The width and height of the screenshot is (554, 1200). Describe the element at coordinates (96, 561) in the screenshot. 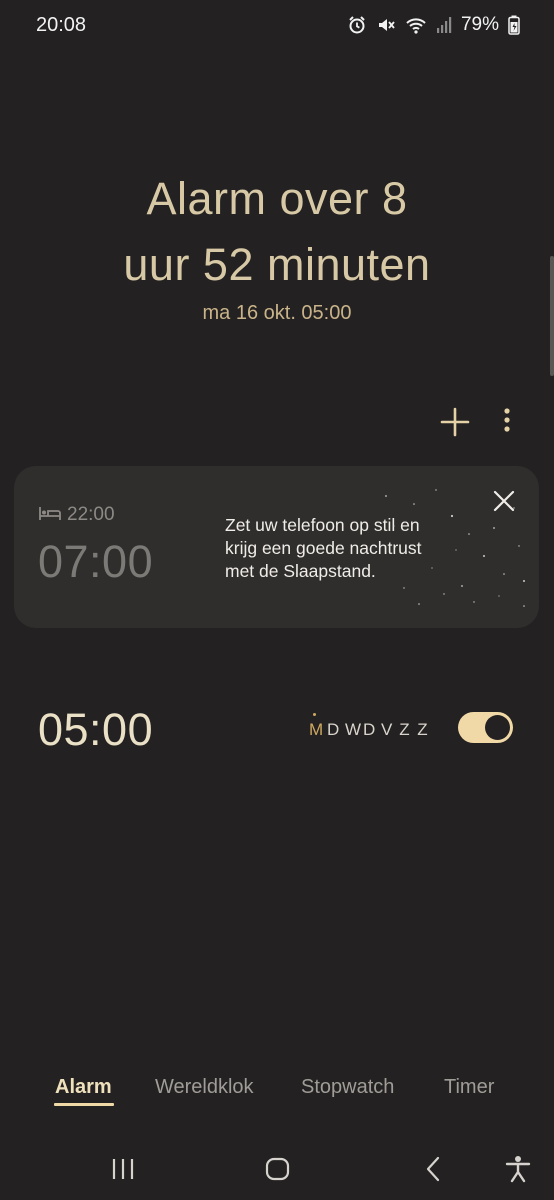

I see `wake-time: 07:00` at that location.